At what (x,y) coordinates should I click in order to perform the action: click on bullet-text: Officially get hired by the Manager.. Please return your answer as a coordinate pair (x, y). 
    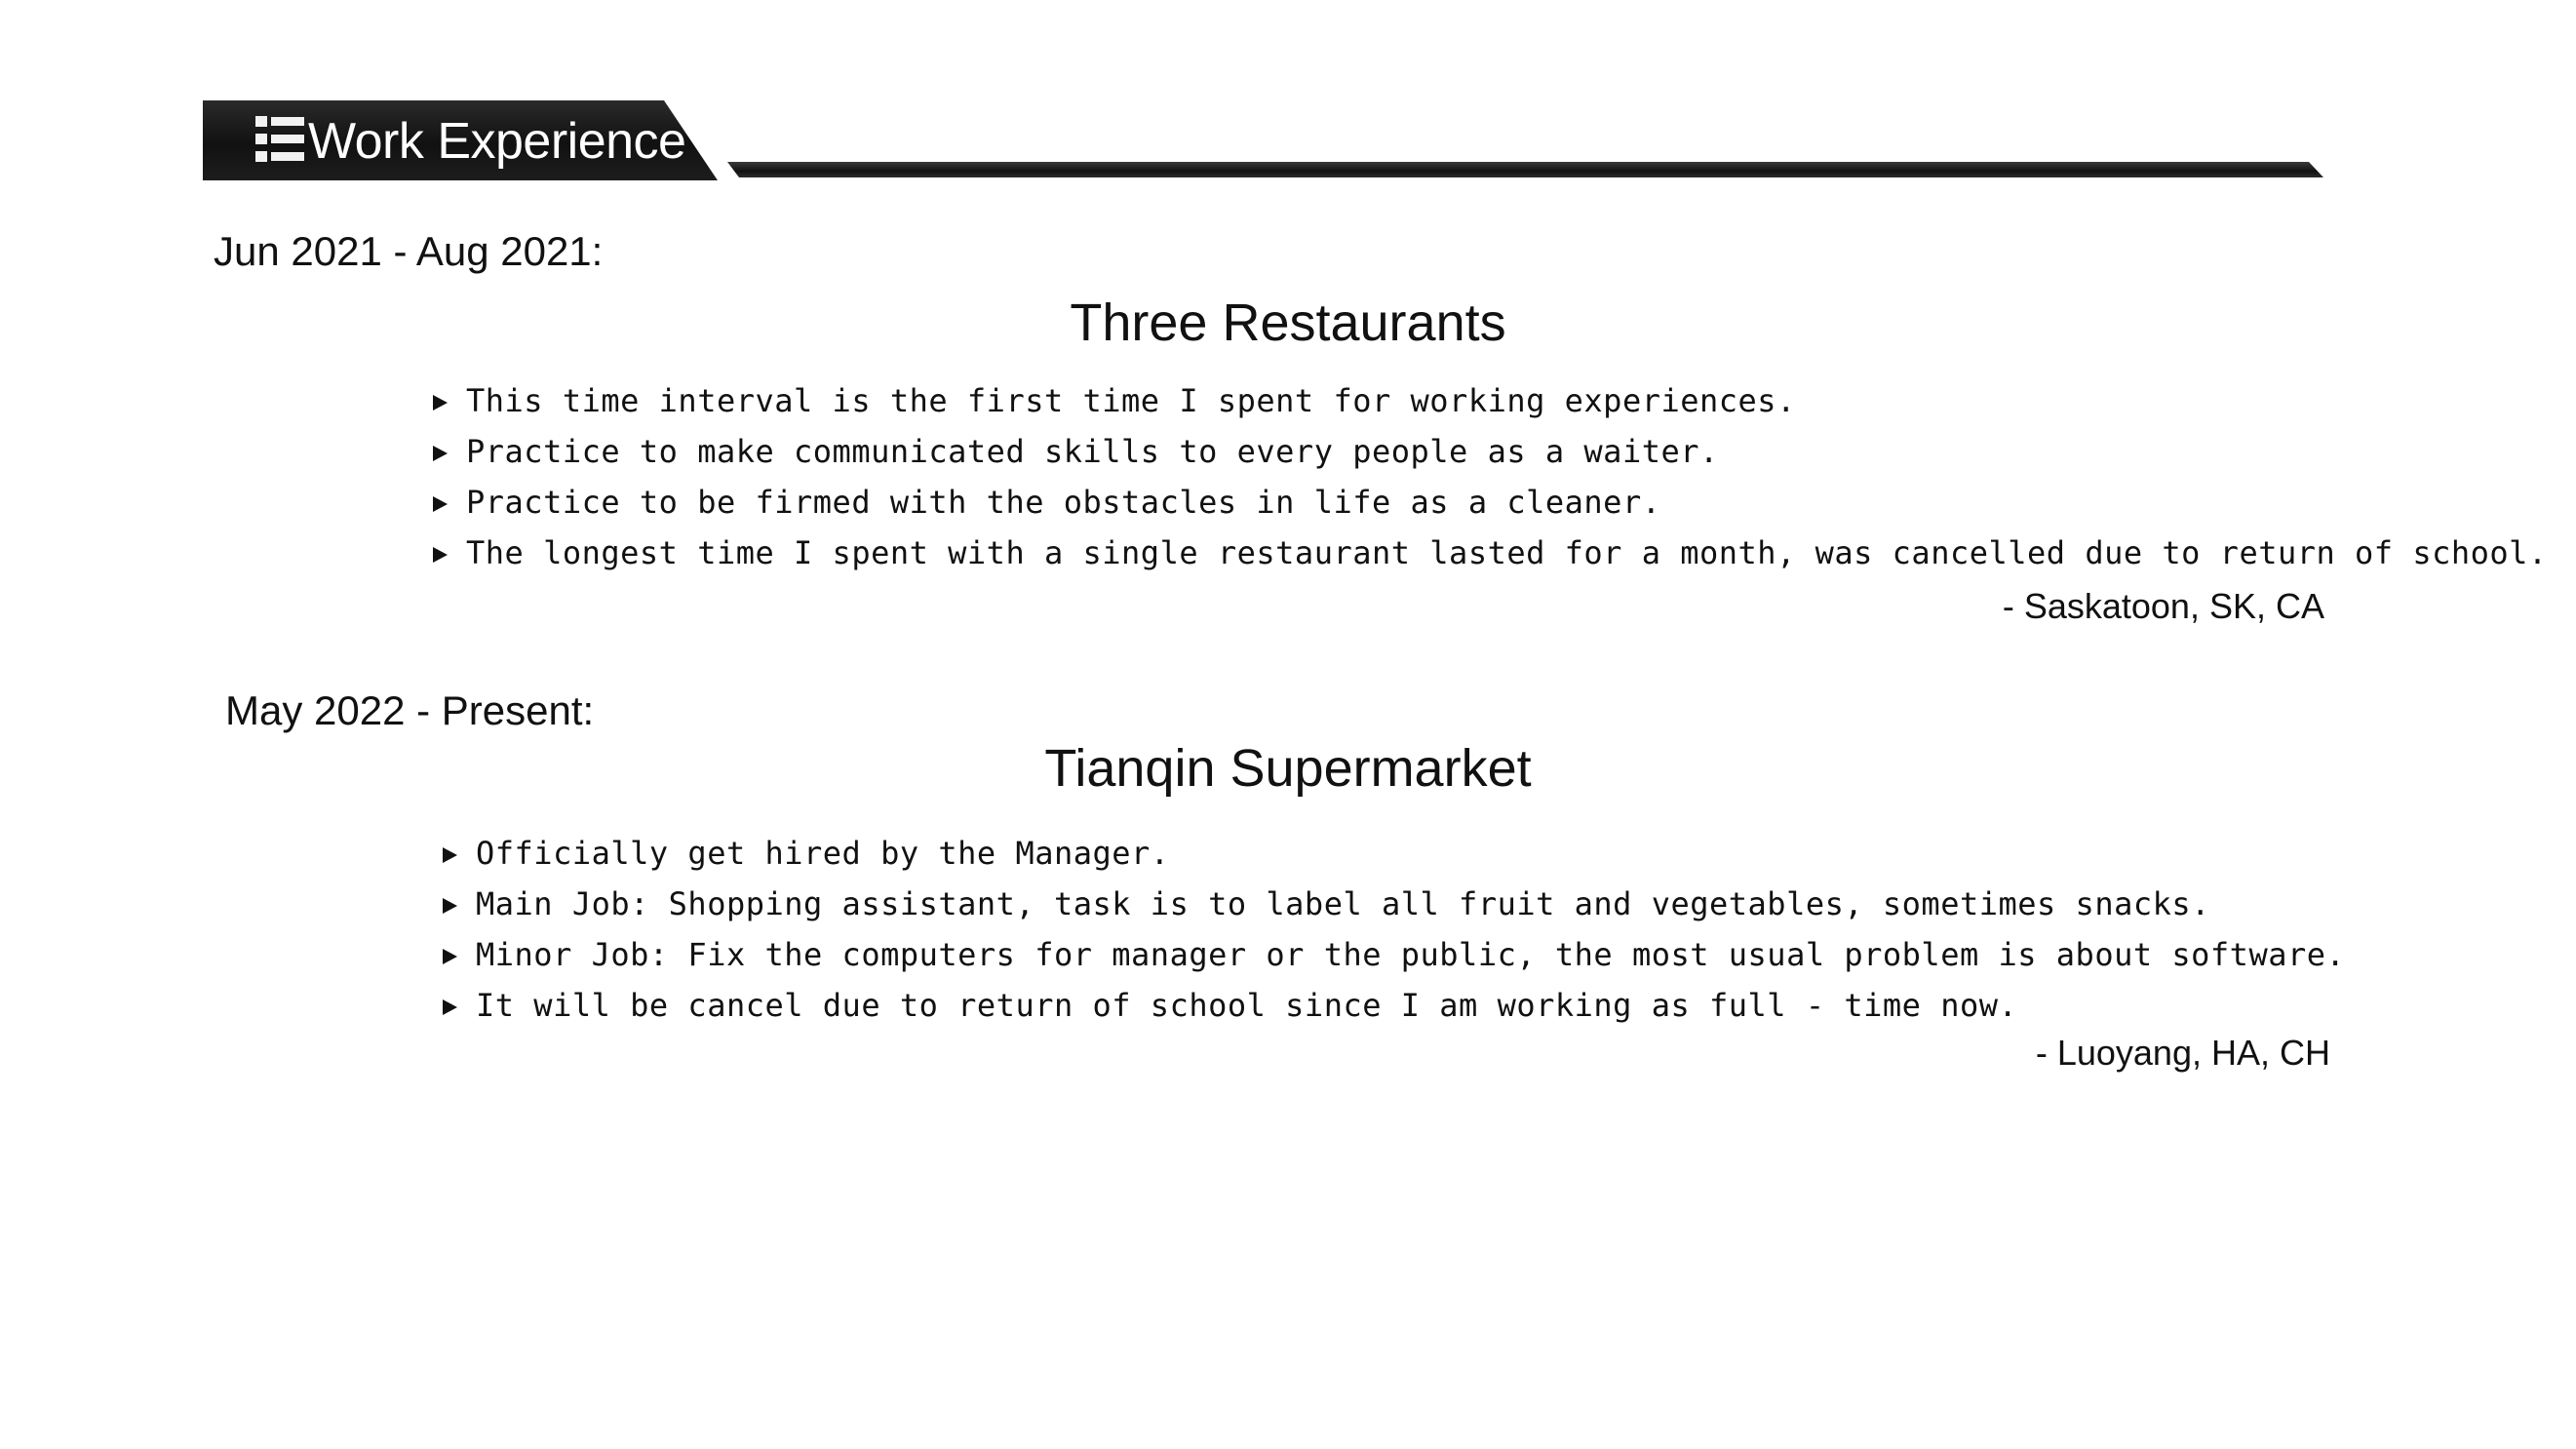
    Looking at the image, I should click on (823, 853).